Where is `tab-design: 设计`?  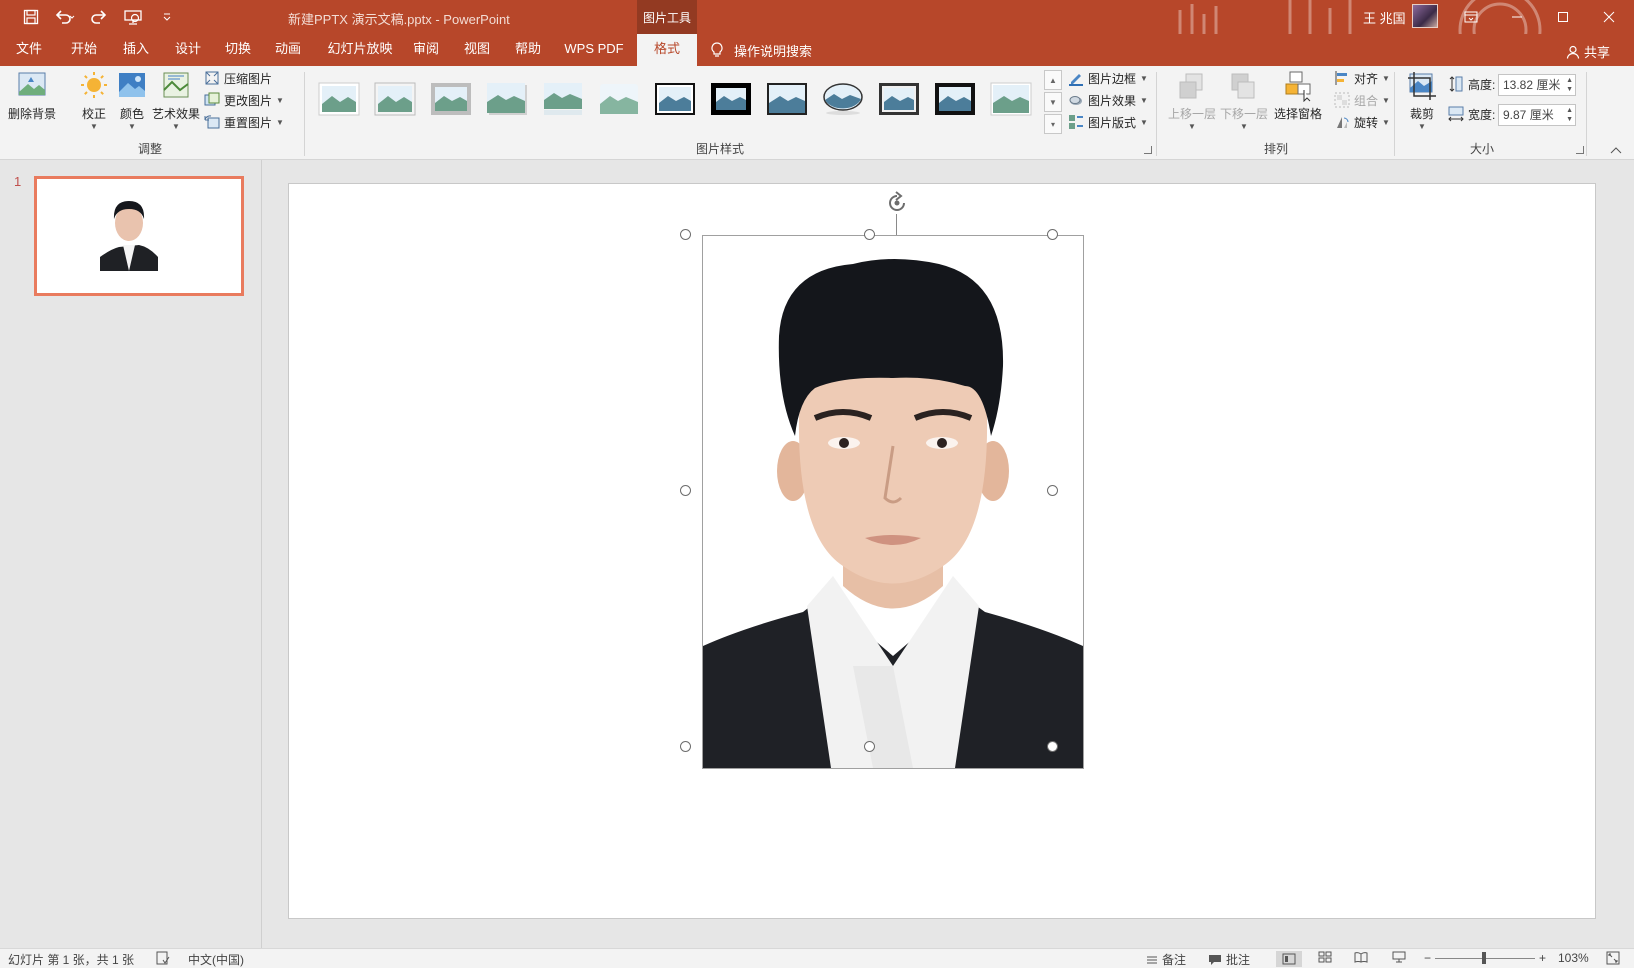 tab-design: 设计 is located at coordinates (188, 50).